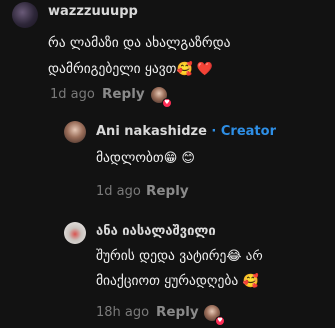 Image resolution: width=335 pixels, height=328 pixels. What do you see at coordinates (123, 312) in the screenshot?
I see `comment-time: 18h ago` at bounding box center [123, 312].